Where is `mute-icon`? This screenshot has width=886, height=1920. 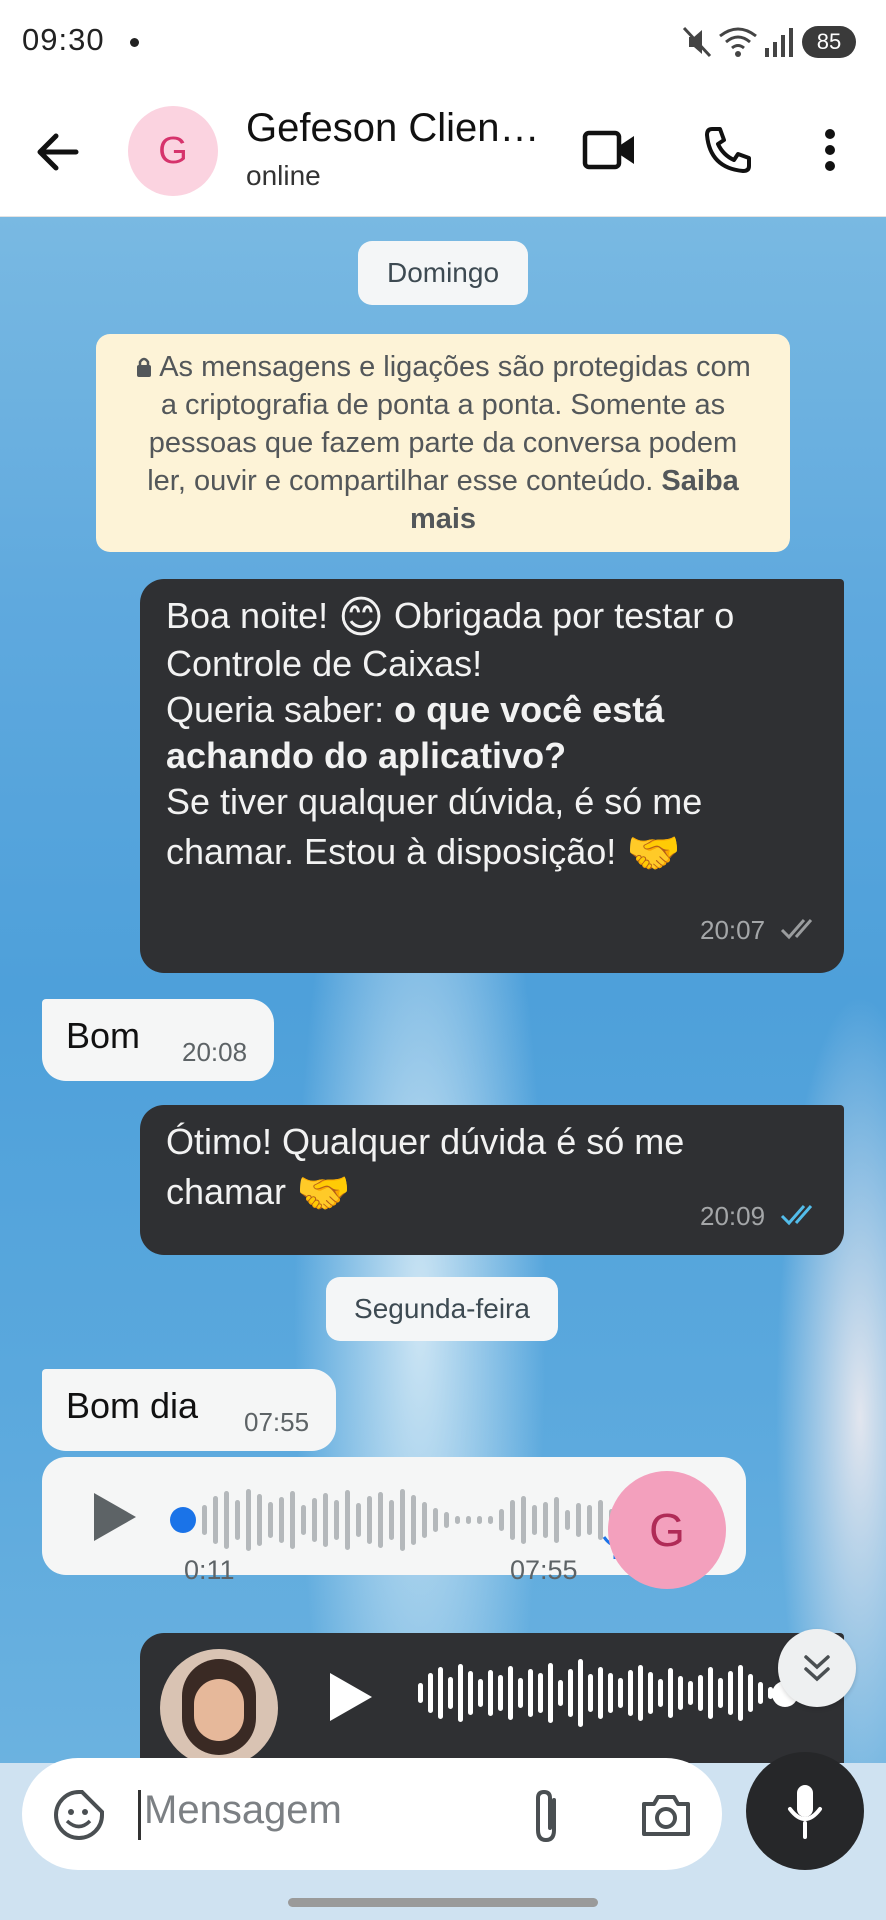 mute-icon is located at coordinates (697, 42).